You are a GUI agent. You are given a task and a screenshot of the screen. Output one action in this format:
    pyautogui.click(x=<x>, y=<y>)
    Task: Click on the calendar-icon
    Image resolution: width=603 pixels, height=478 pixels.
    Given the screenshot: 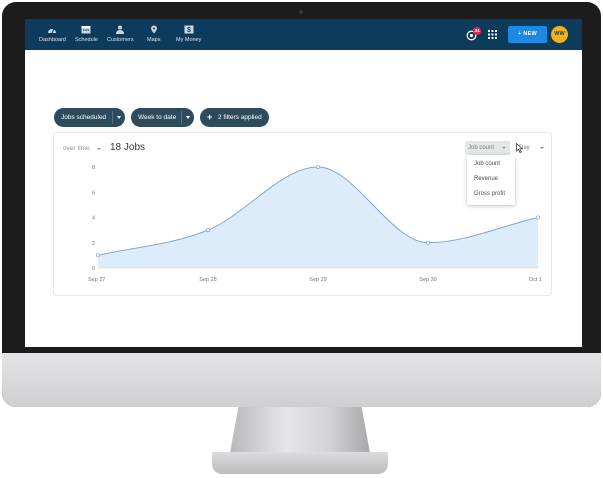 What is the action you would take?
    pyautogui.click(x=86, y=30)
    